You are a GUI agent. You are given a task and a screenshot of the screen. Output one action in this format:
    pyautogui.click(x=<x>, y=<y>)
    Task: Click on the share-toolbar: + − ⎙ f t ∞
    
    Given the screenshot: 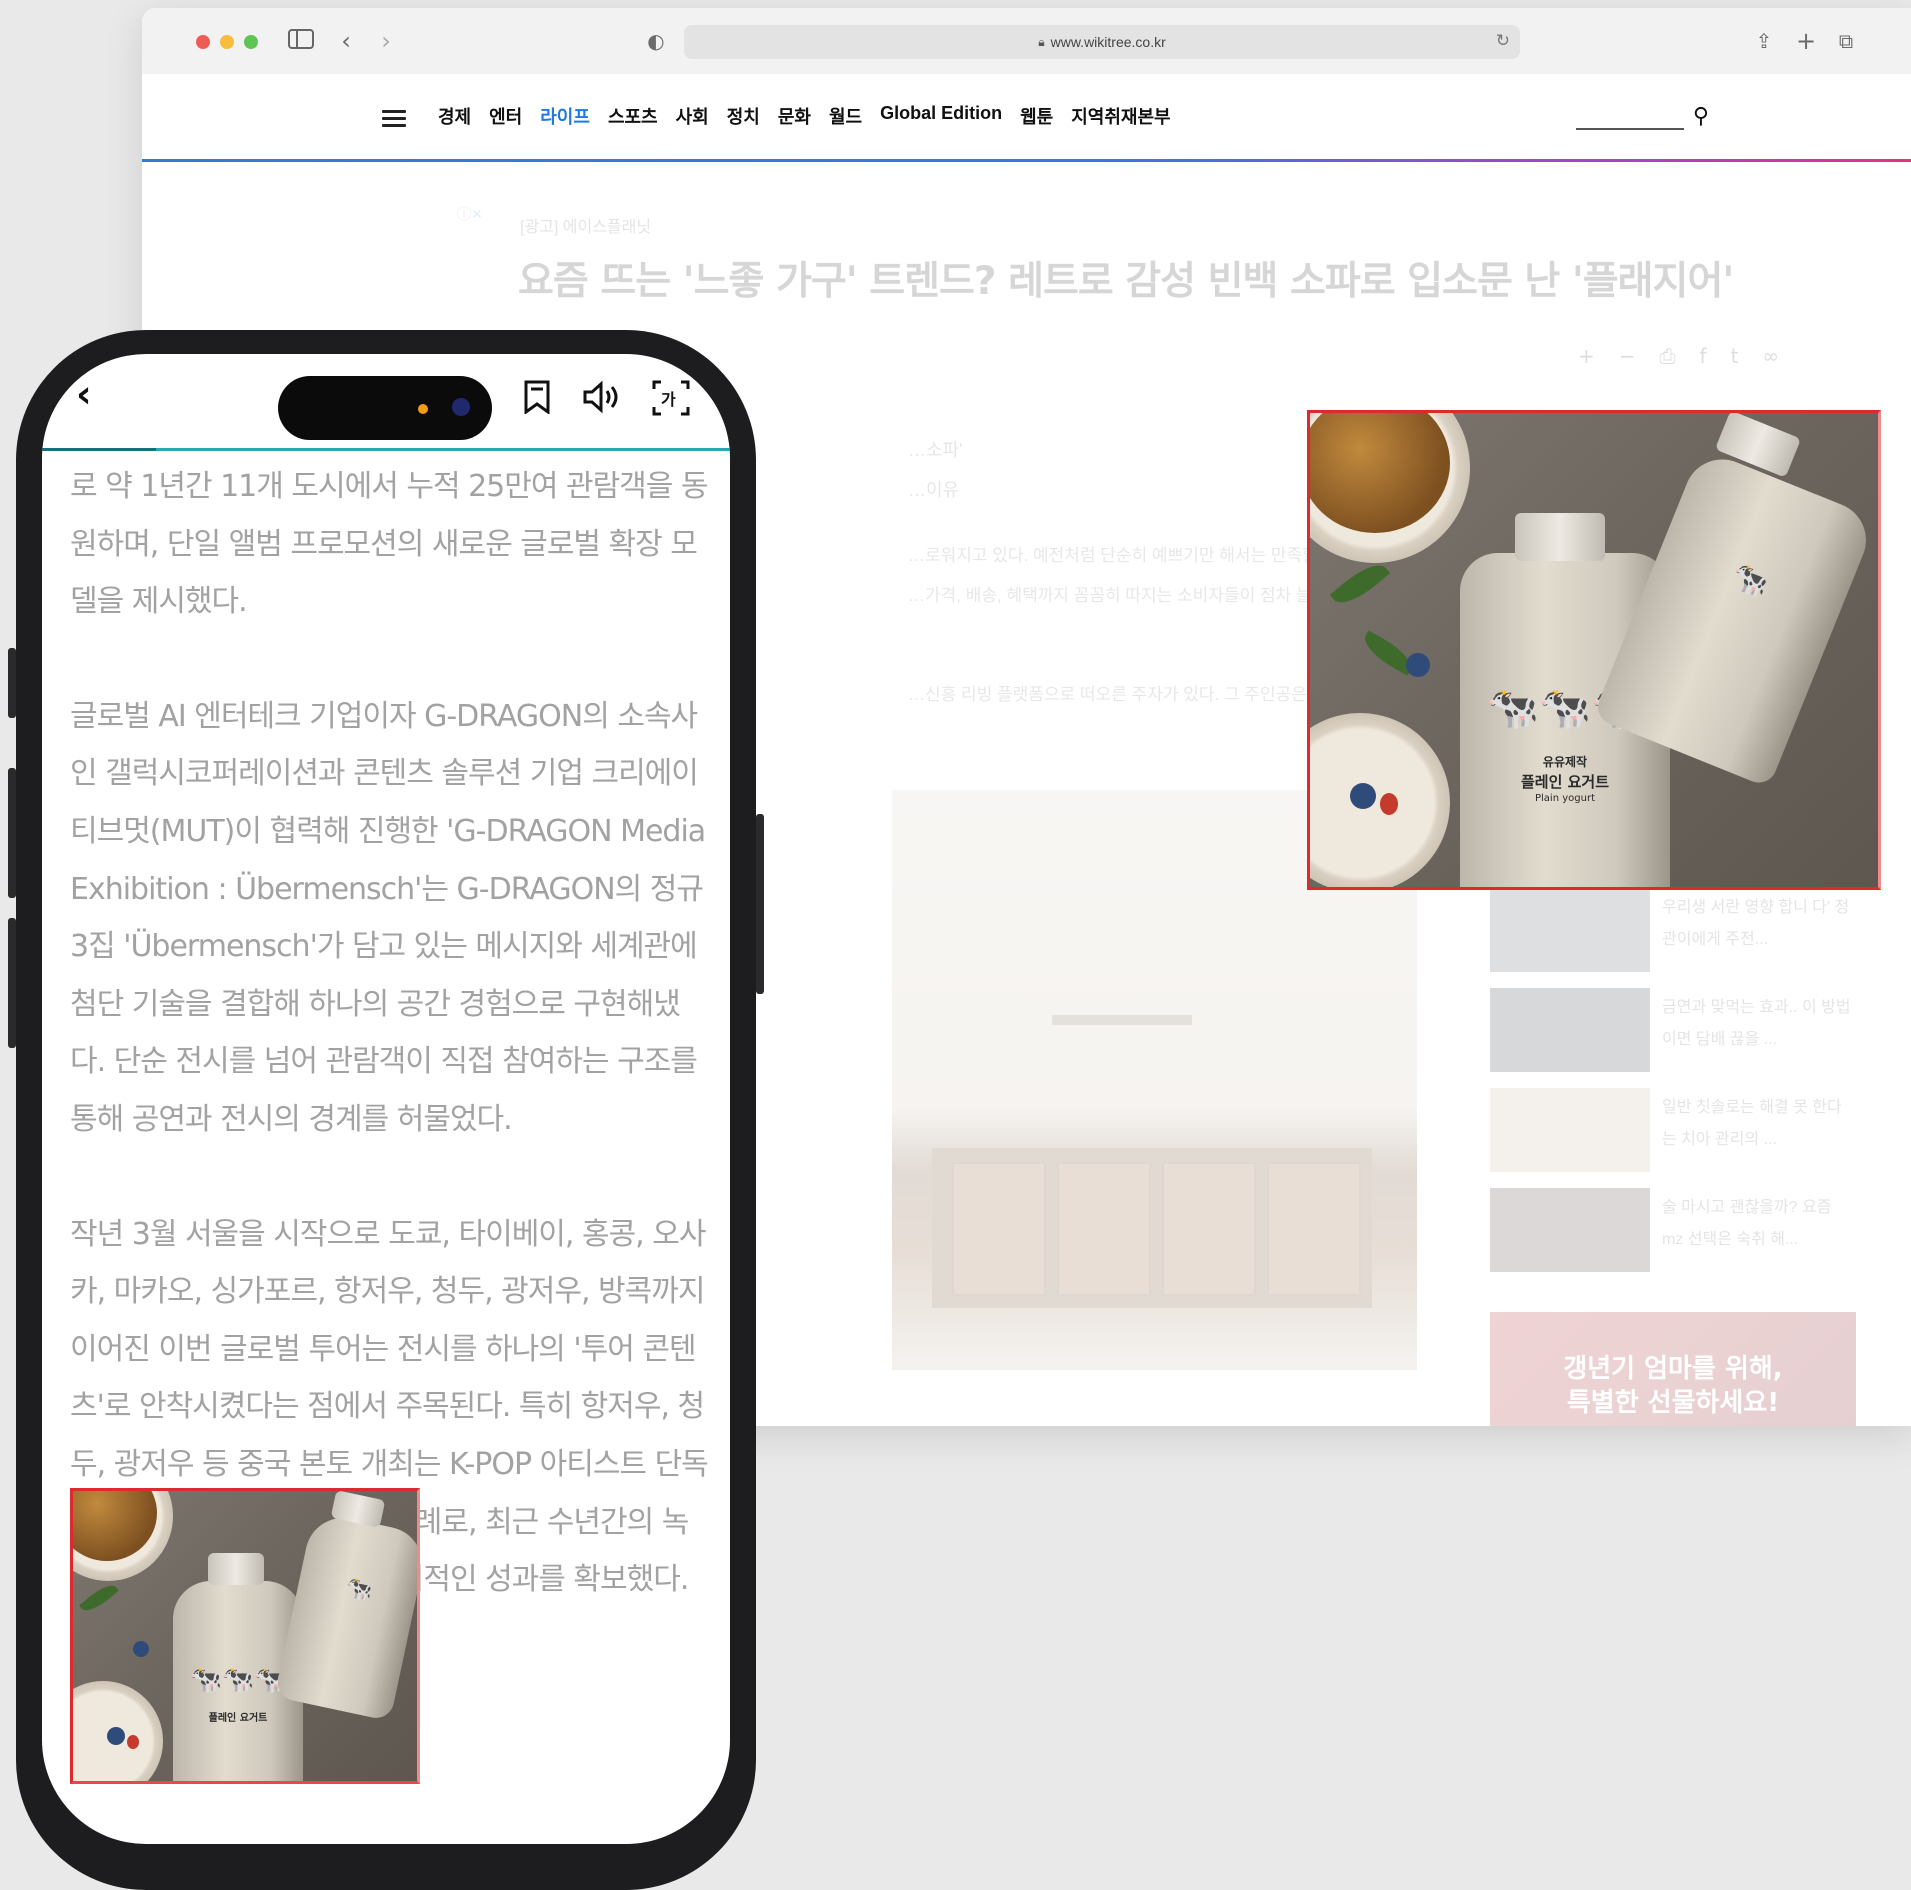 What is the action you would take?
    pyautogui.click(x=1678, y=356)
    